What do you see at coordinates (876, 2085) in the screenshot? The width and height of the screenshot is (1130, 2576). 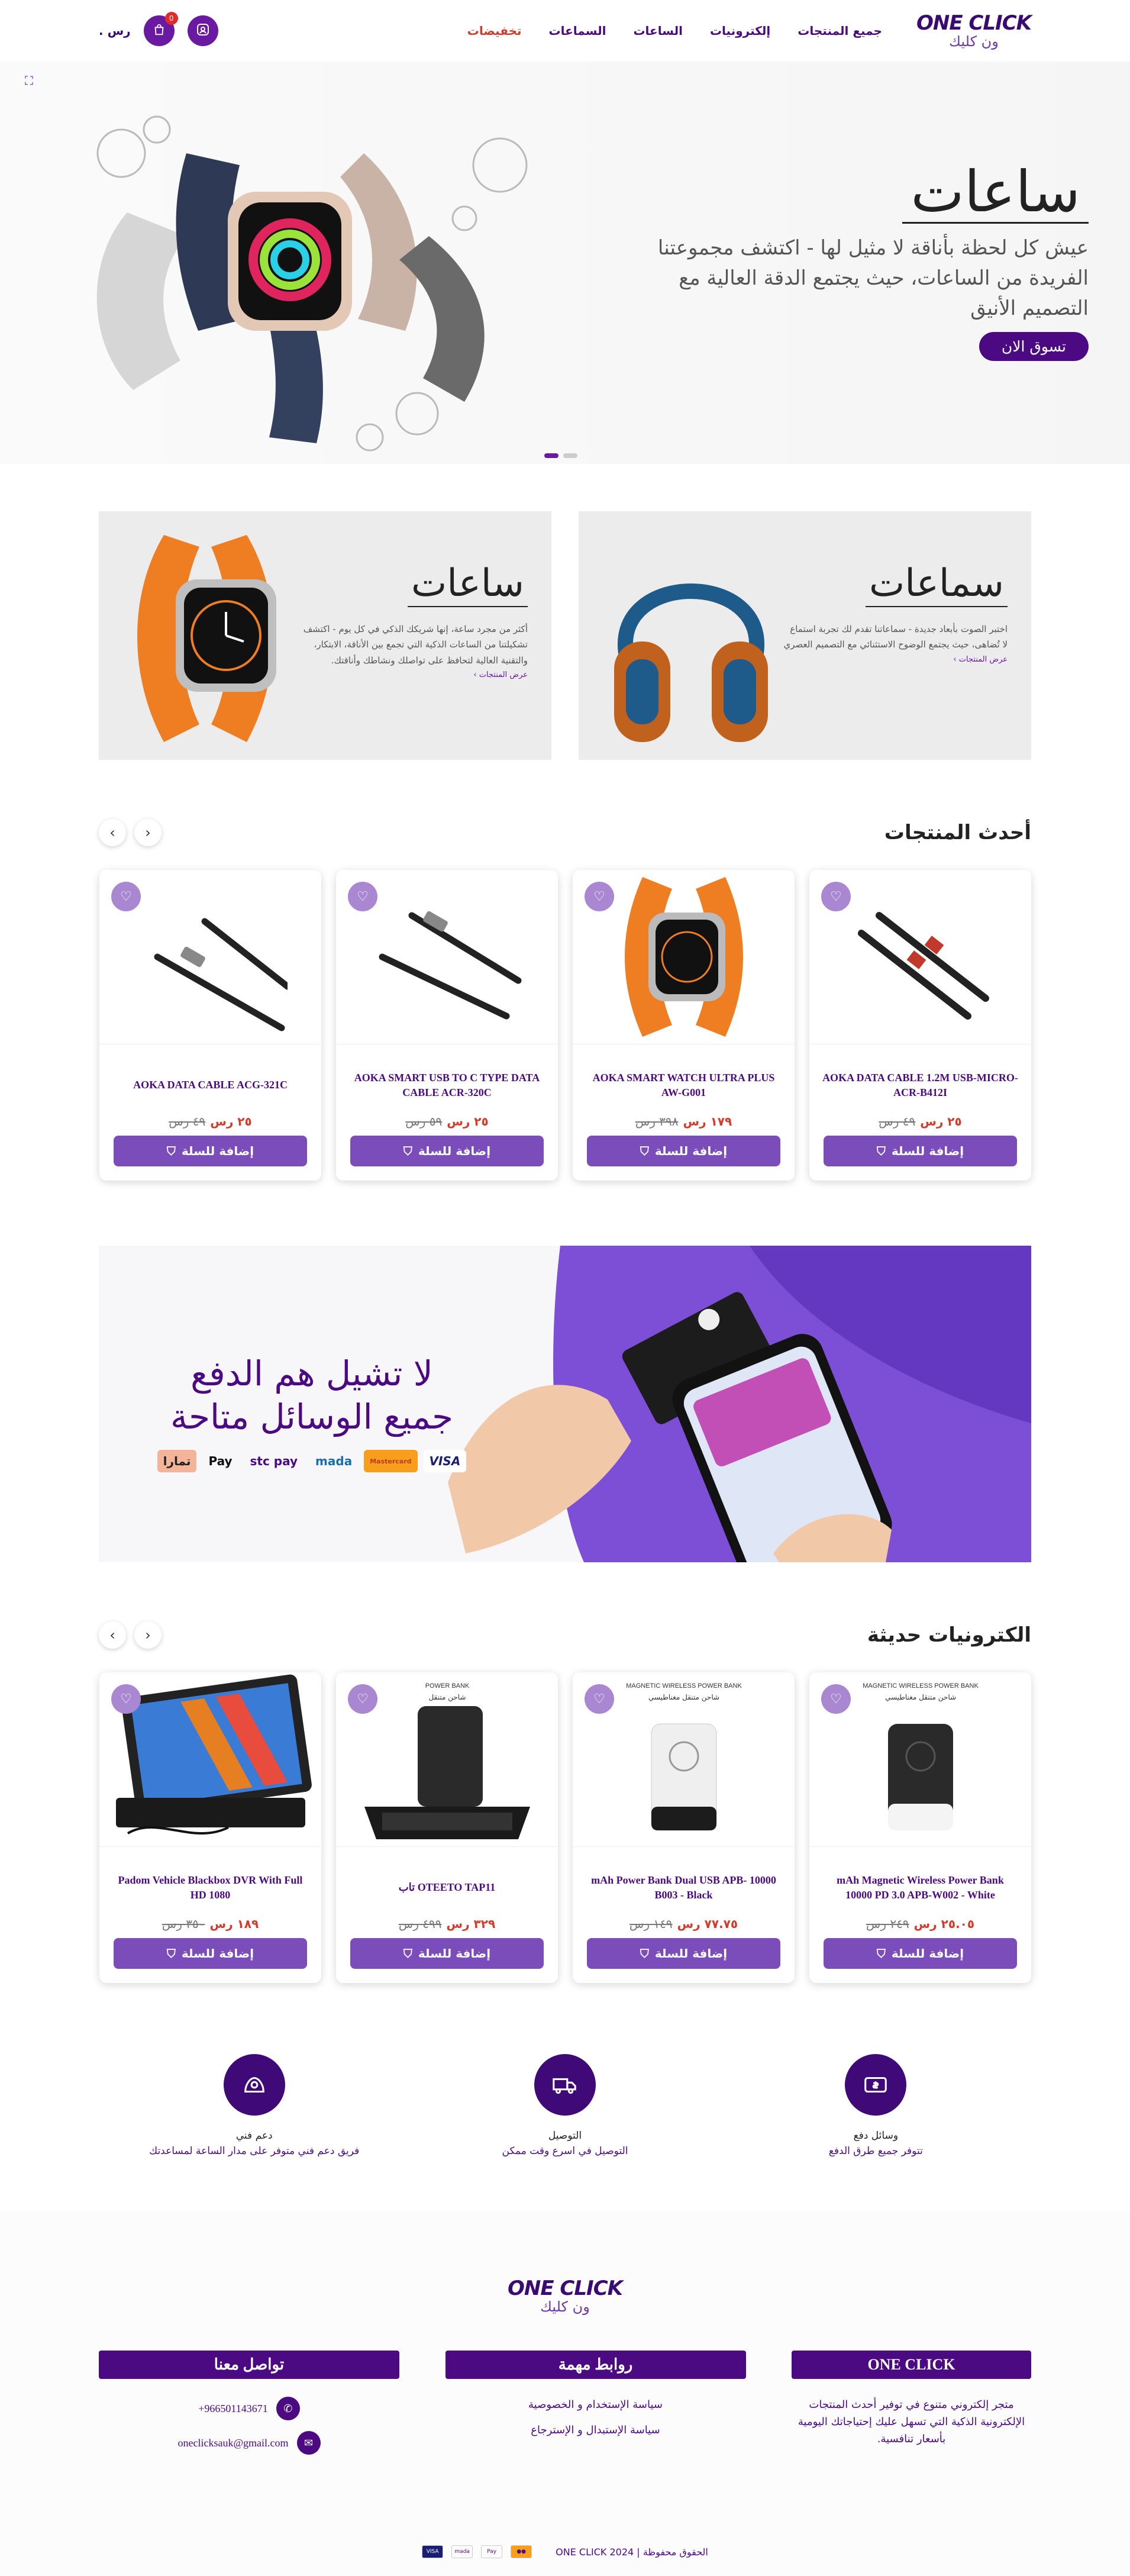 I see `payment-methods-icon` at bounding box center [876, 2085].